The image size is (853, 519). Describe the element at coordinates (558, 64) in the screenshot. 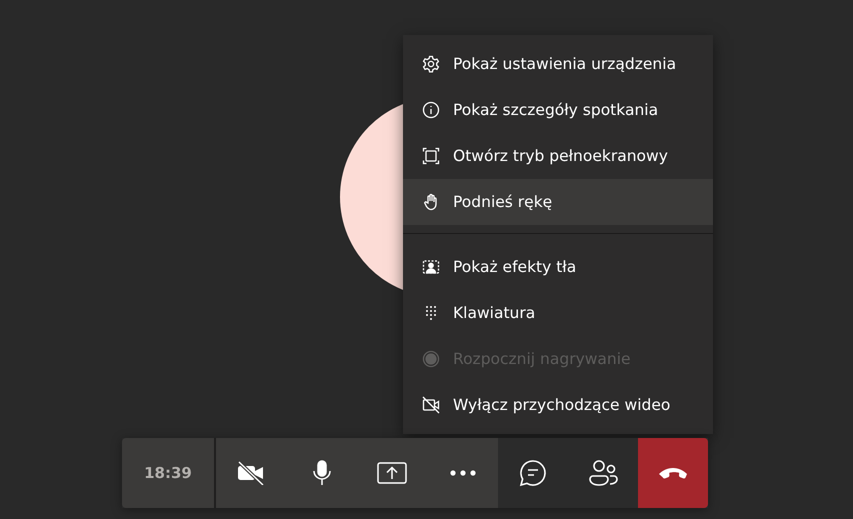

I see `menu-item: Pokaż ustawienia urządzenia` at that location.